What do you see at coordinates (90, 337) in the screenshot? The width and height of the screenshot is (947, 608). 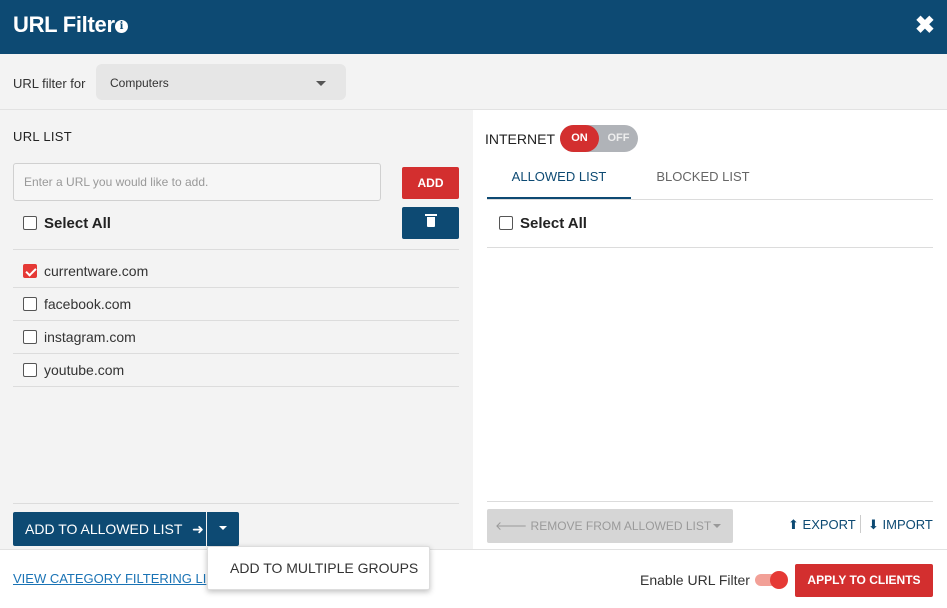 I see `url-item-label: instagram.com` at bounding box center [90, 337].